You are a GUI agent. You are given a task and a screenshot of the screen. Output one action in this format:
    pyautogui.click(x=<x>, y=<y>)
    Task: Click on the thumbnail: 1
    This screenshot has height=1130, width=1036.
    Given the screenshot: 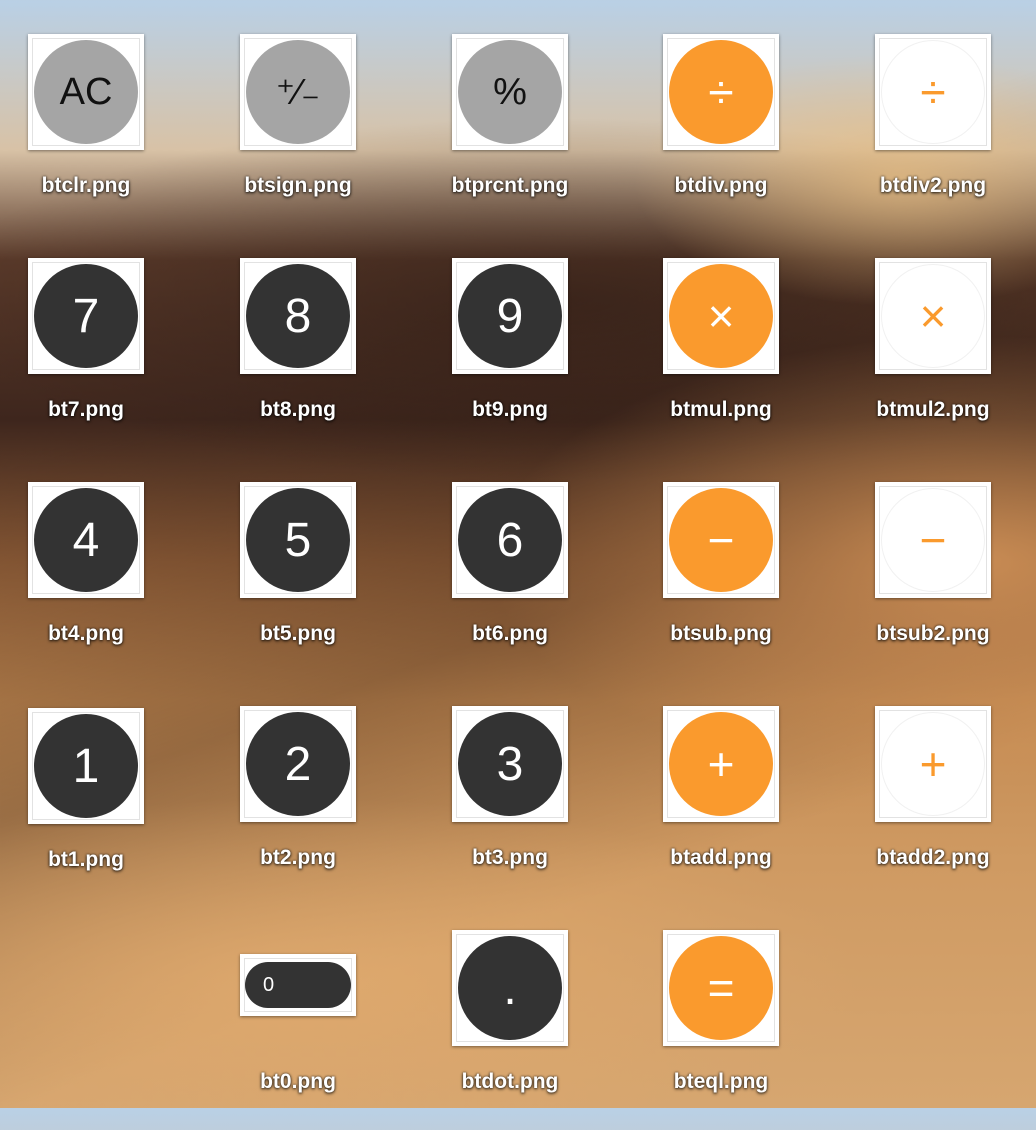 What is the action you would take?
    pyautogui.click(x=86, y=766)
    